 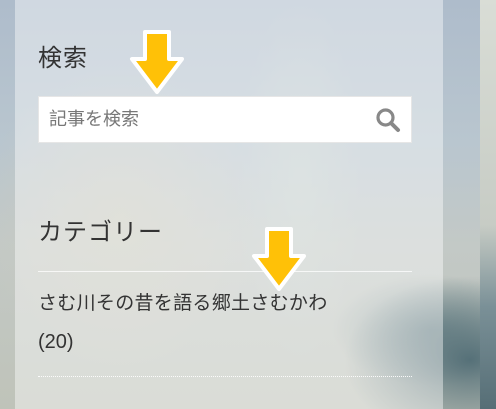 I want to click on search-button, so click(x=388, y=120).